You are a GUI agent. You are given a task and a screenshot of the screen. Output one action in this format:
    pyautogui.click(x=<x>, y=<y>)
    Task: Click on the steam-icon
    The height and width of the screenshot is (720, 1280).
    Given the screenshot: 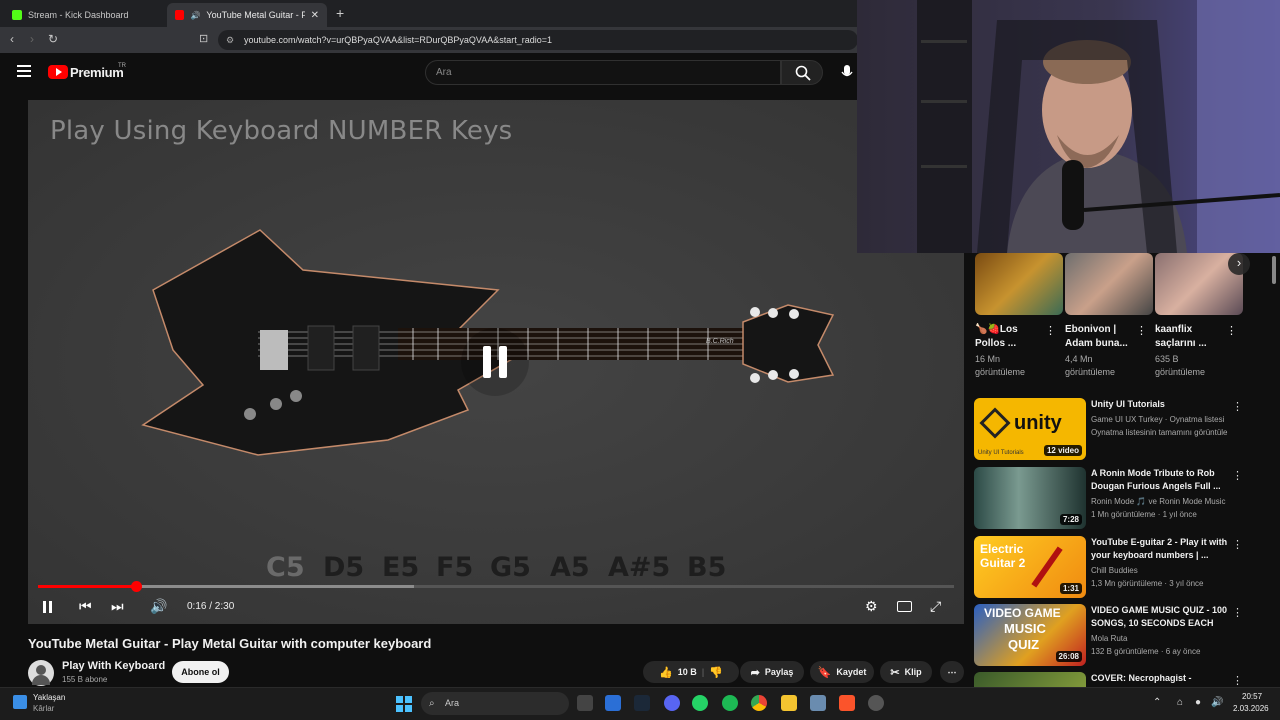 What is the action you would take?
    pyautogui.click(x=642, y=703)
    